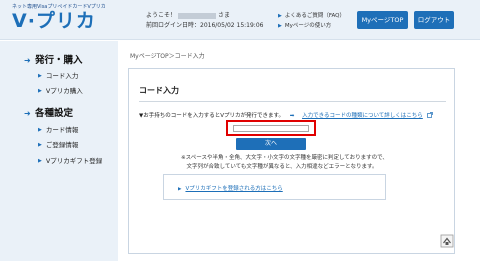  I want to click on sidebar-item-label: コード入力, so click(62, 76).